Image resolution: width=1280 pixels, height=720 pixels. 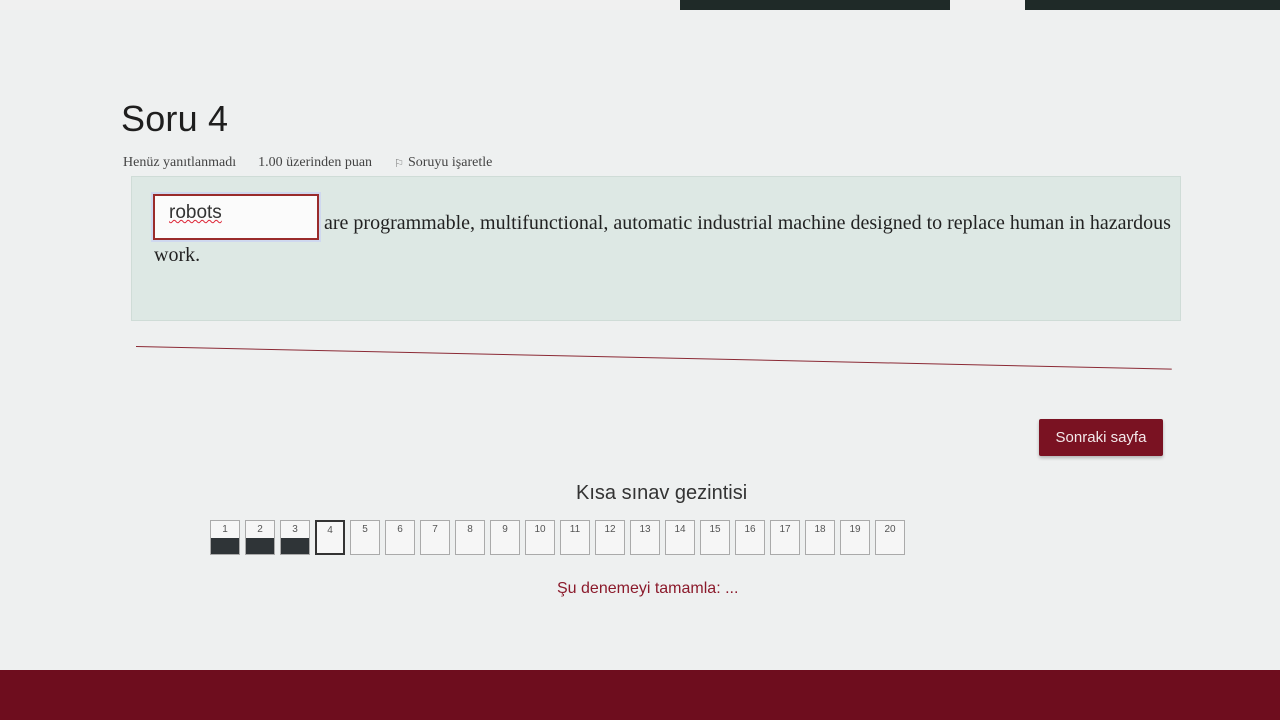 I want to click on next-page-button: Sonraki sayfa, so click(x=1101, y=437).